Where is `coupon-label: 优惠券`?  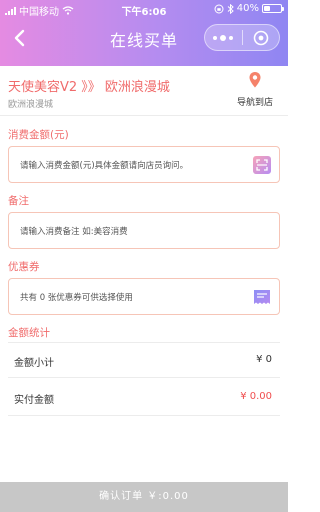 coupon-label: 优惠券 is located at coordinates (24, 267).